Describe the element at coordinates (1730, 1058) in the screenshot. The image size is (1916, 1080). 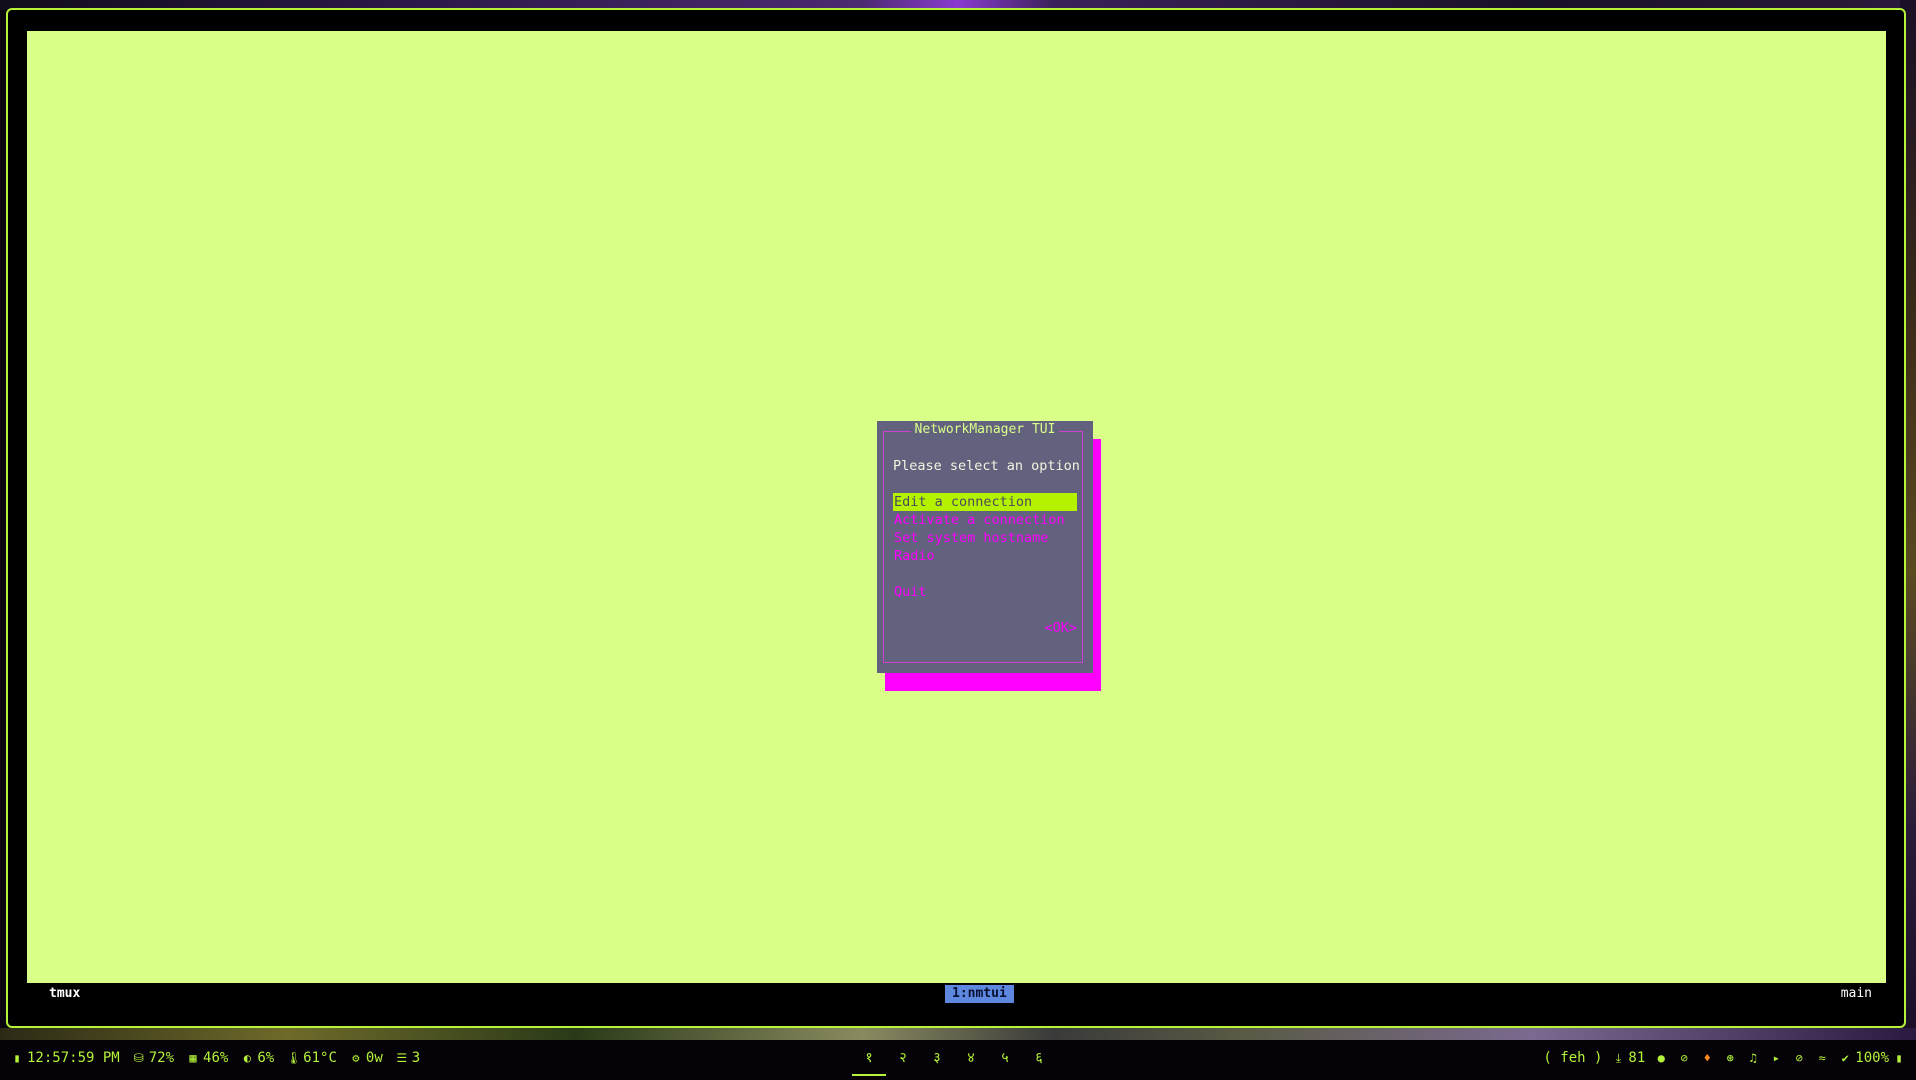
I see `bluetooth-icon: ⊛` at that location.